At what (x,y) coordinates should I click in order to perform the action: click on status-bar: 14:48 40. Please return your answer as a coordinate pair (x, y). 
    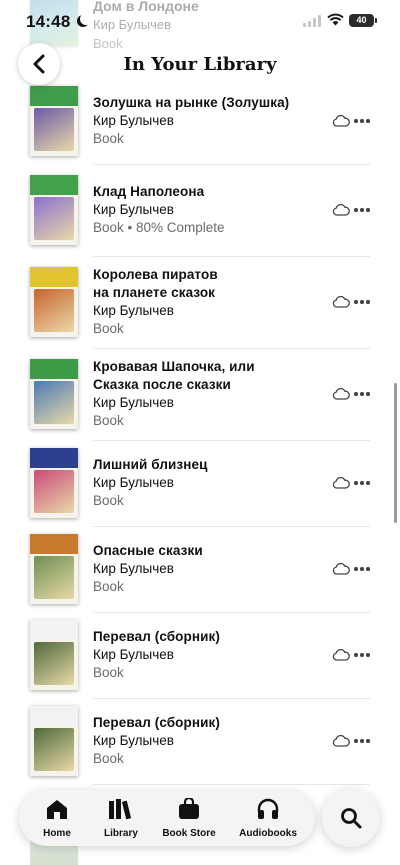
    Looking at the image, I should click on (200, 22).